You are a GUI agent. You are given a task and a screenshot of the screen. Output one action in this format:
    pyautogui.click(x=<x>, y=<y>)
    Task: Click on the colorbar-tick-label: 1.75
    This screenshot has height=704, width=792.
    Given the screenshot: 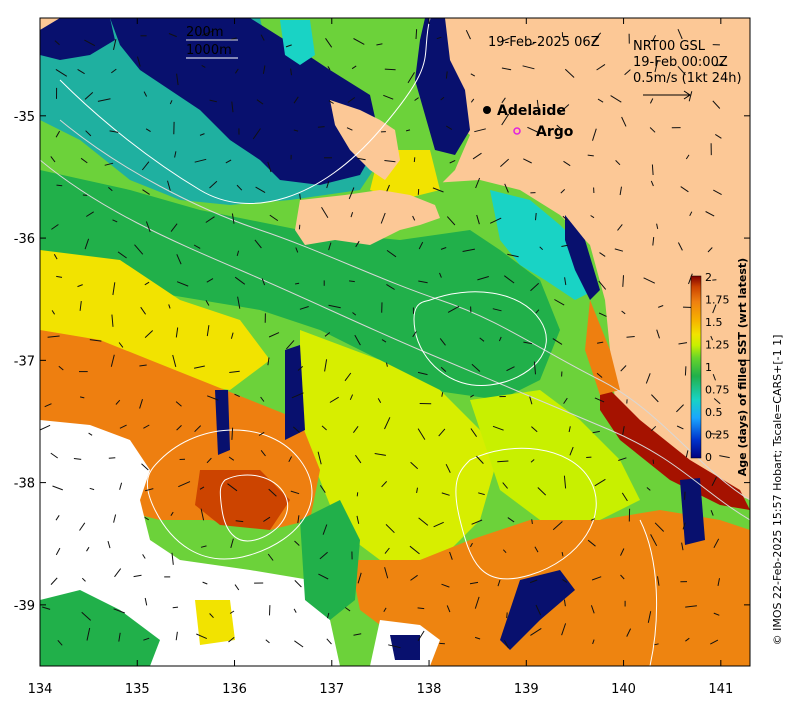 What is the action you would take?
    pyautogui.click(x=717, y=300)
    